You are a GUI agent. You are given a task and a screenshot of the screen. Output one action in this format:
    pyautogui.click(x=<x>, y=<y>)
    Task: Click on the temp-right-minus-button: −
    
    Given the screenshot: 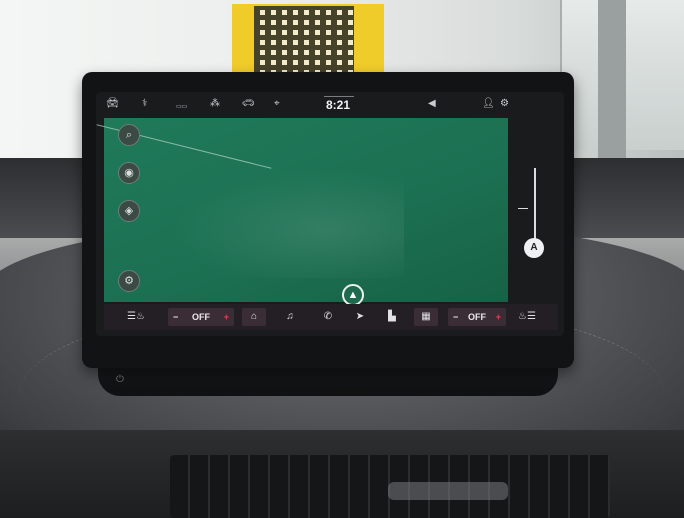 What is the action you would take?
    pyautogui.click(x=455, y=317)
    